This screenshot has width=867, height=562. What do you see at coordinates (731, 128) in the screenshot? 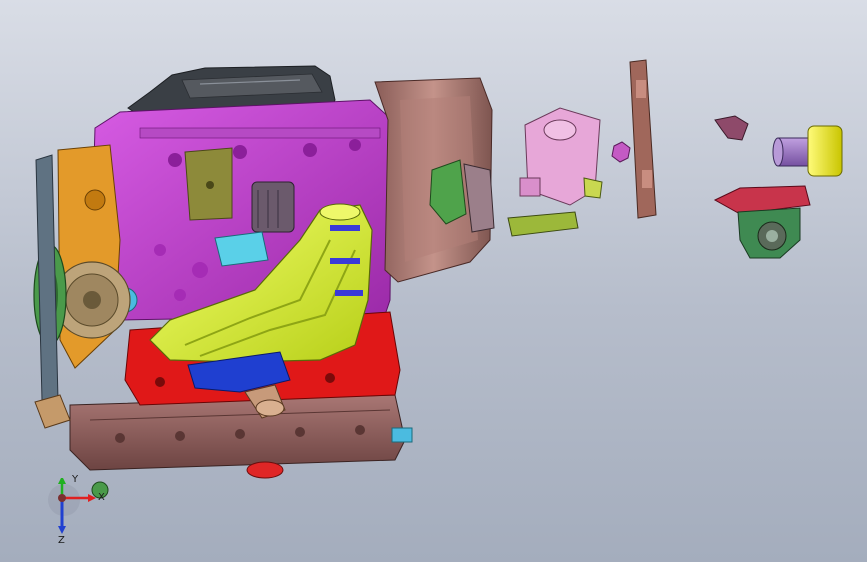
I see `sensor` at bounding box center [731, 128].